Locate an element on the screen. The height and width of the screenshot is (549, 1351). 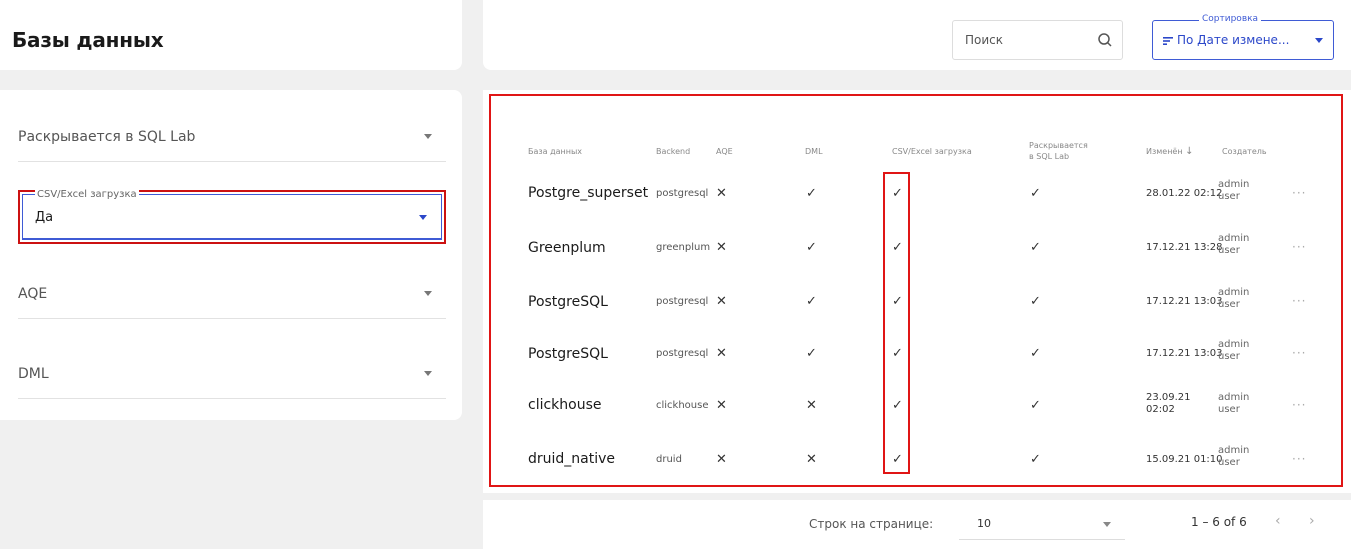
cell-modified: 23.09.21 02:02 is located at coordinates (1168, 403).